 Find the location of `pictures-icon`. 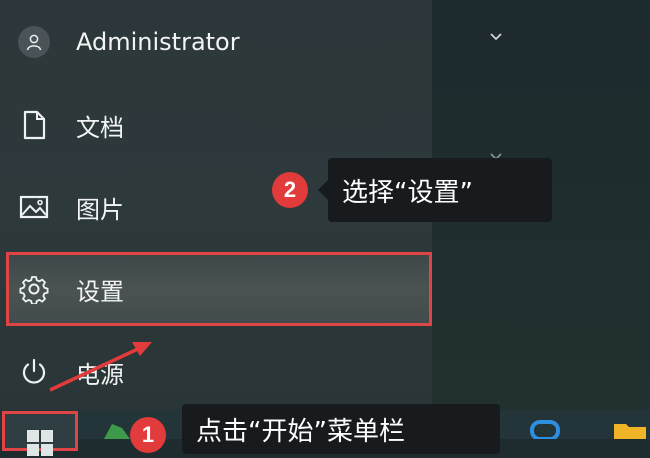

pictures-icon is located at coordinates (34, 207).